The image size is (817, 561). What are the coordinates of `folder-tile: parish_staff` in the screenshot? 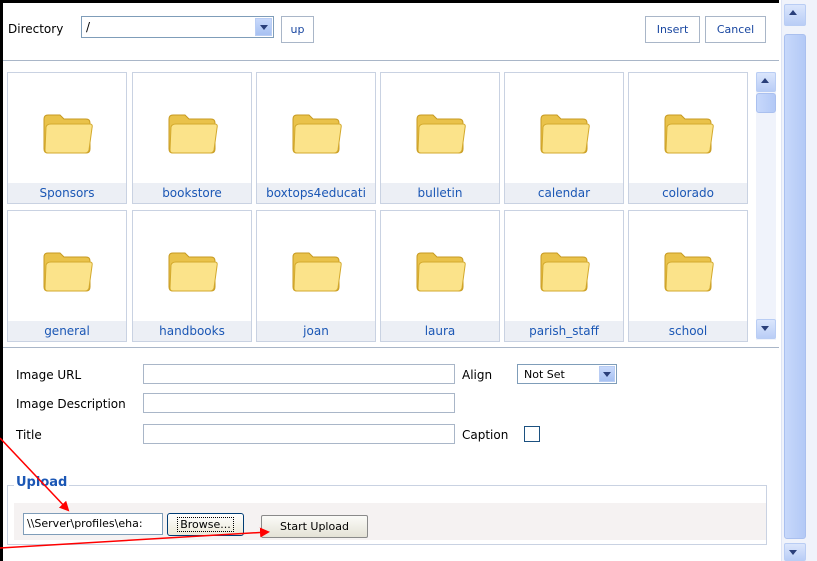 It's located at (564, 276).